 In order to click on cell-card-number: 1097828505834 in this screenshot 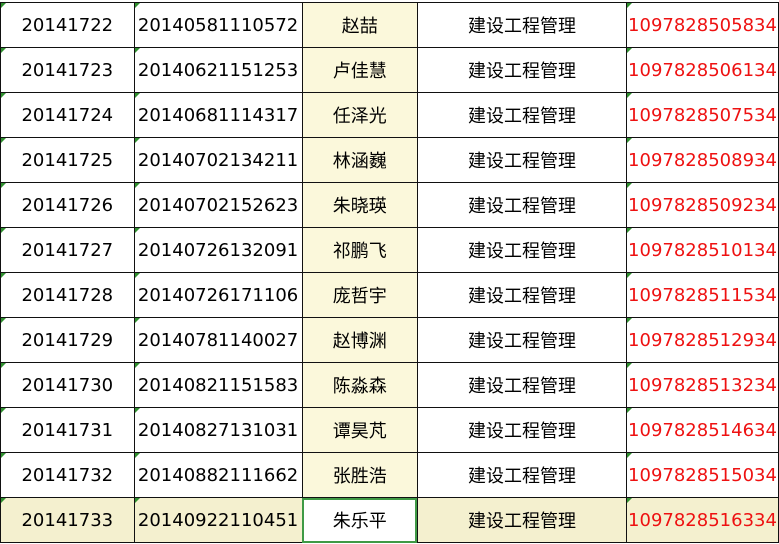, I will do `click(702, 25)`.